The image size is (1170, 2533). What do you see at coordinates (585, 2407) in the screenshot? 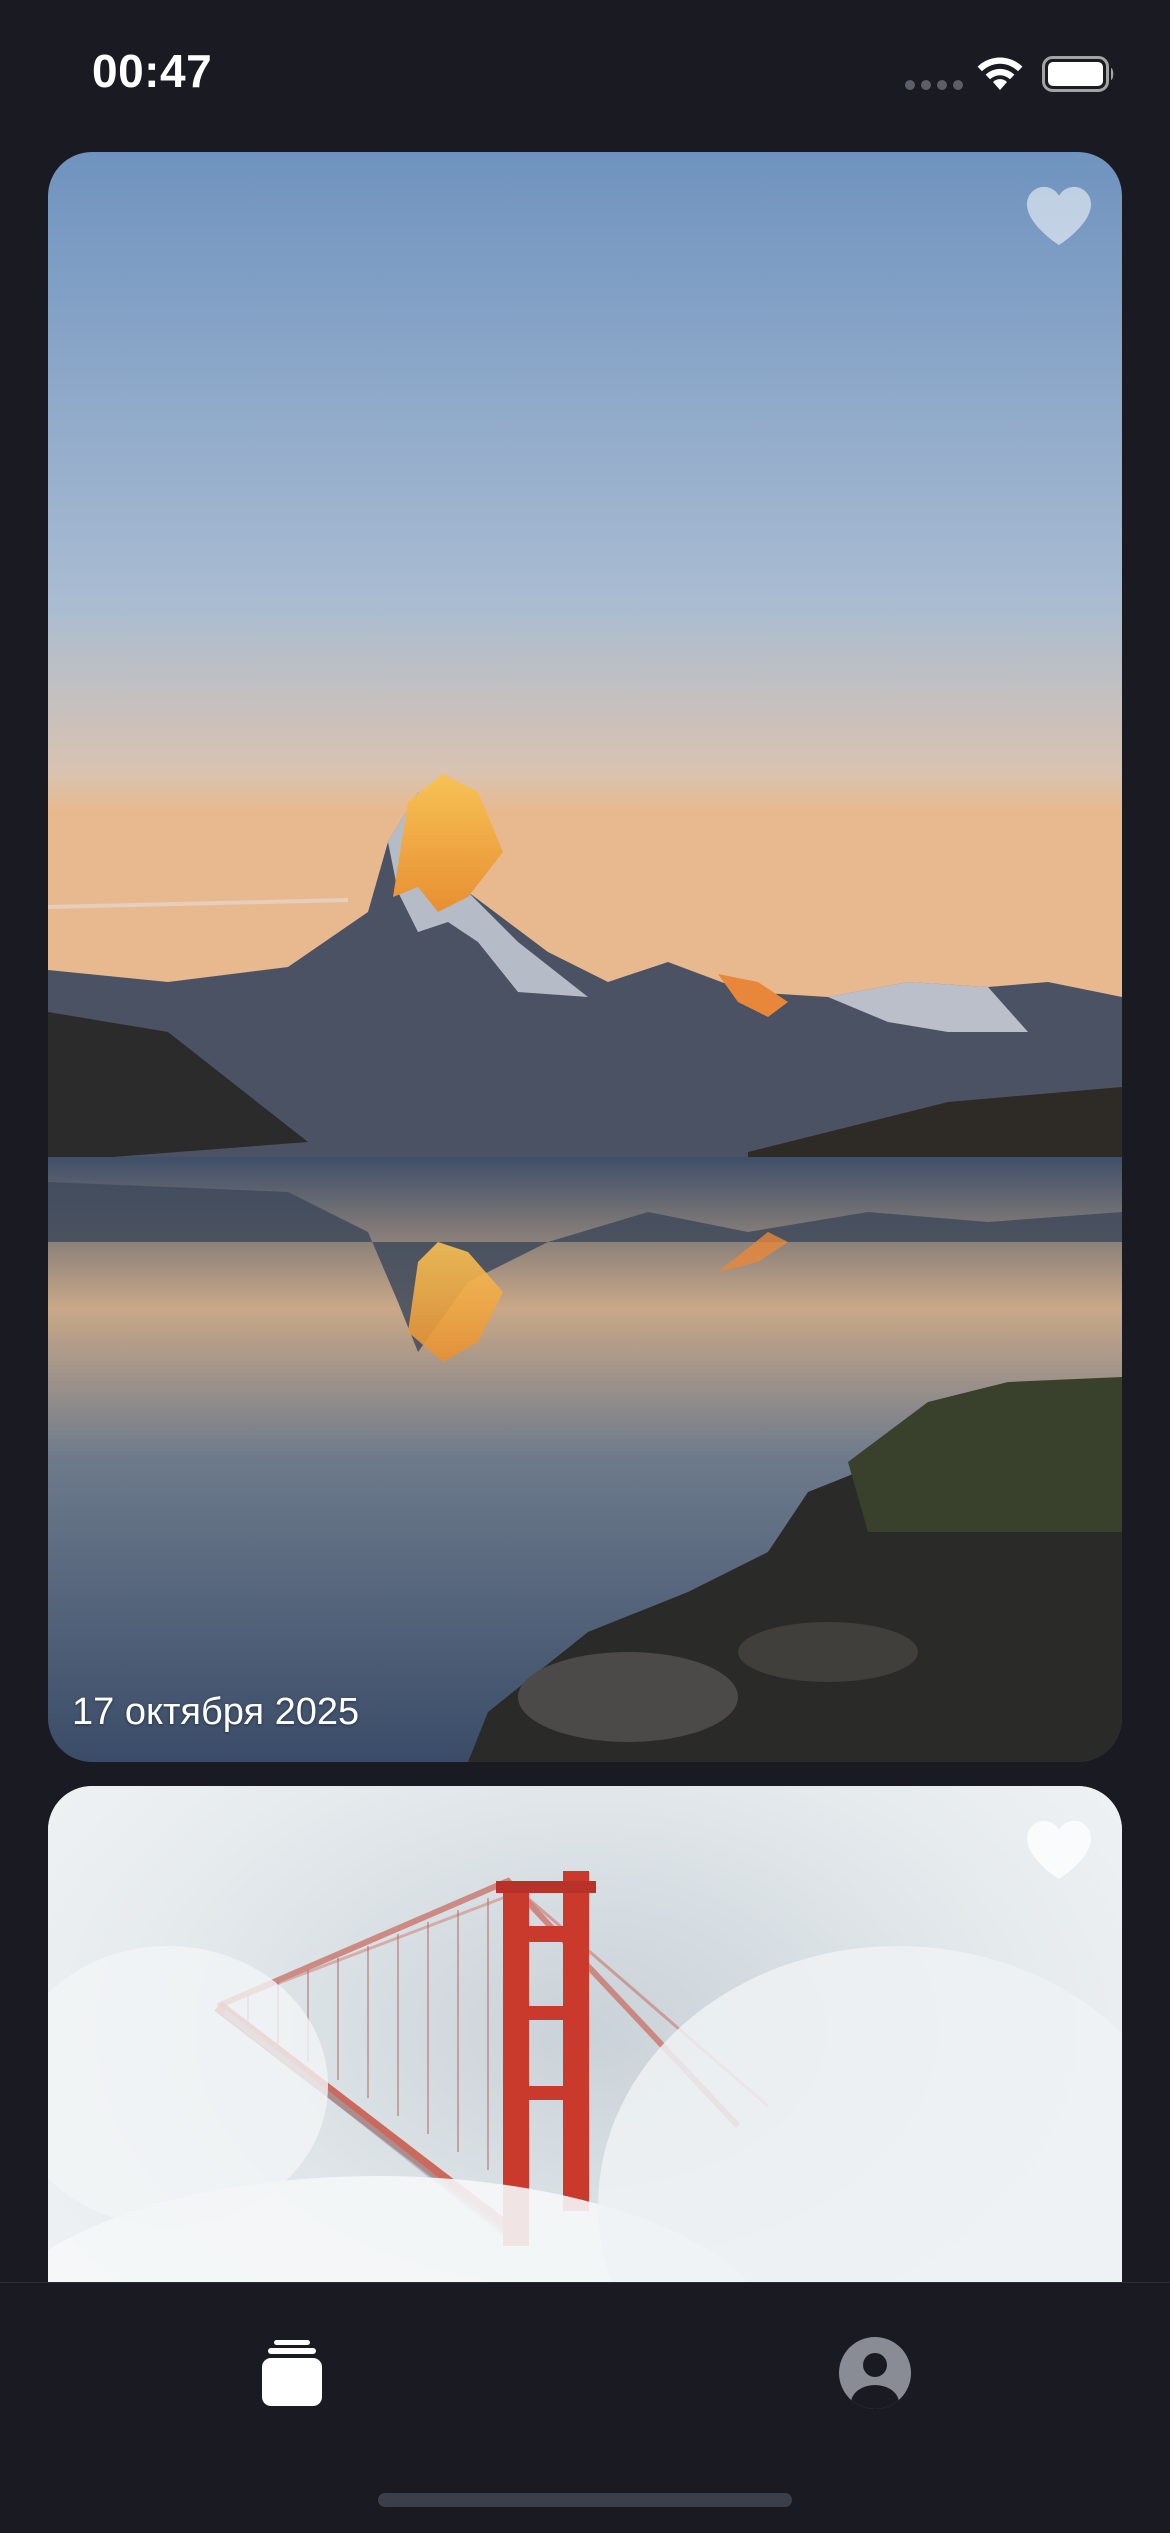
I see `tab-bar` at bounding box center [585, 2407].